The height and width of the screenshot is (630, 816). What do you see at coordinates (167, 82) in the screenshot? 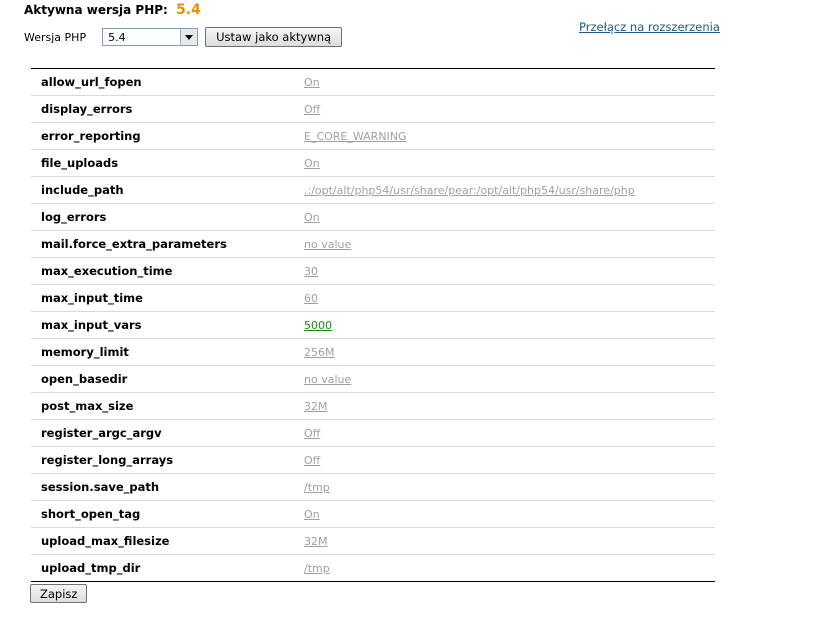
I see `setting-name: allow_url_fopen` at bounding box center [167, 82].